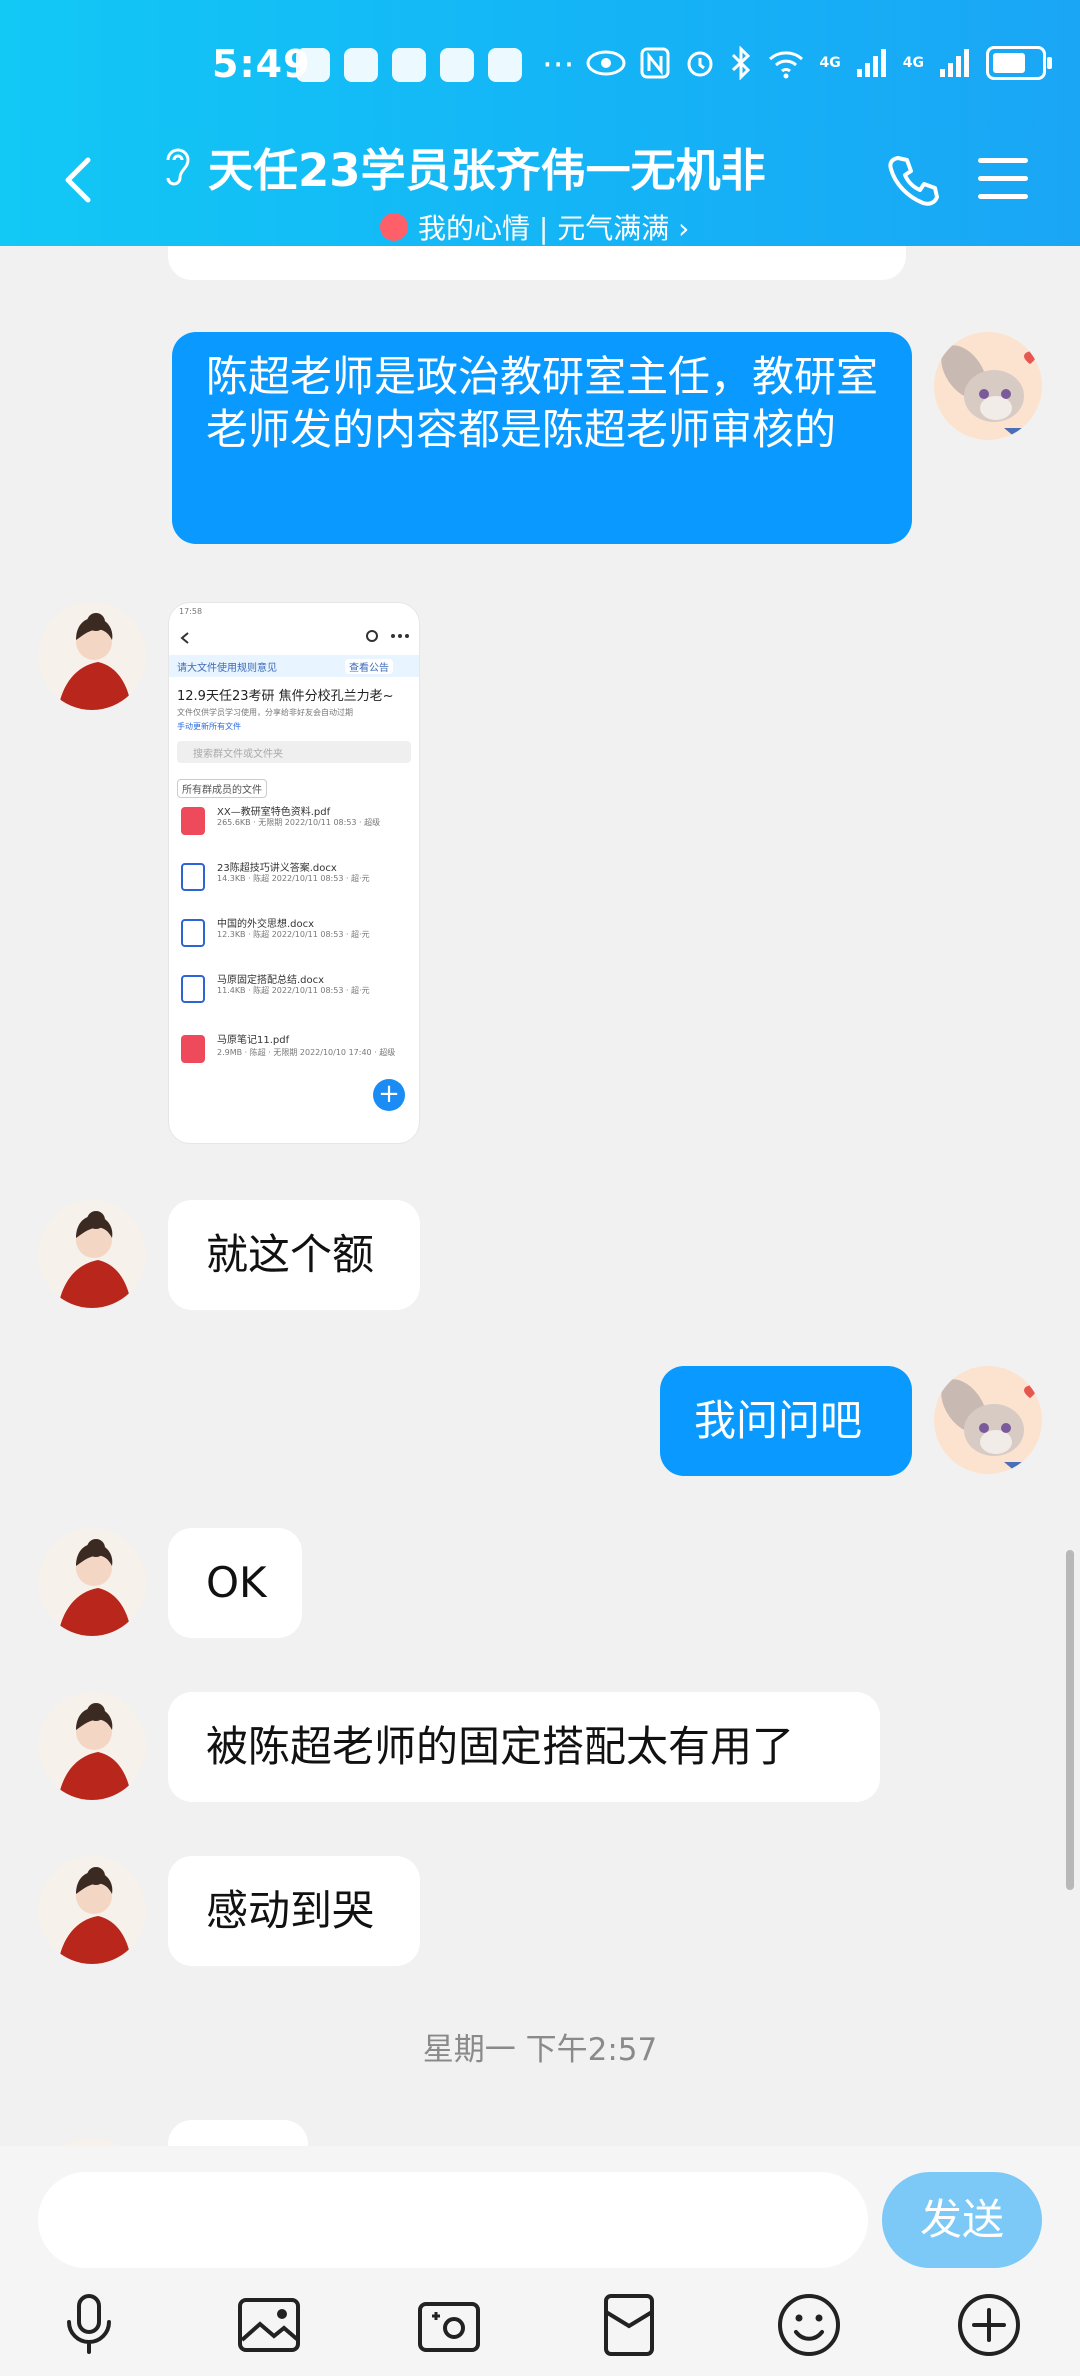  I want to click on img-file-name: XX—教研室特色资料.pdf, so click(274, 812).